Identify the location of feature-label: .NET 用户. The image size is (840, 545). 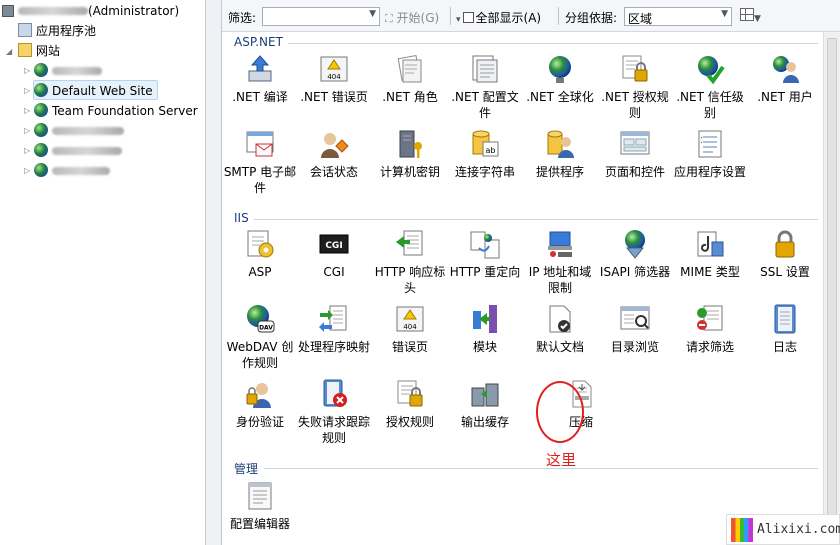
(785, 97).